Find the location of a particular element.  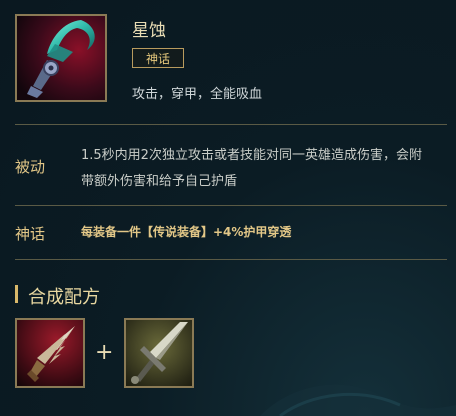

item-tags: 攻击，穿甲，全能吸血 is located at coordinates (197, 94).